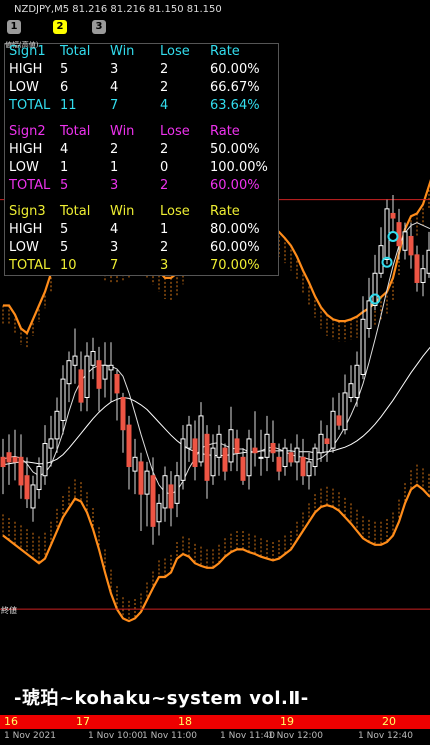  What do you see at coordinates (11, 721) in the screenshot?
I see `day-tick-label: 16` at bounding box center [11, 721].